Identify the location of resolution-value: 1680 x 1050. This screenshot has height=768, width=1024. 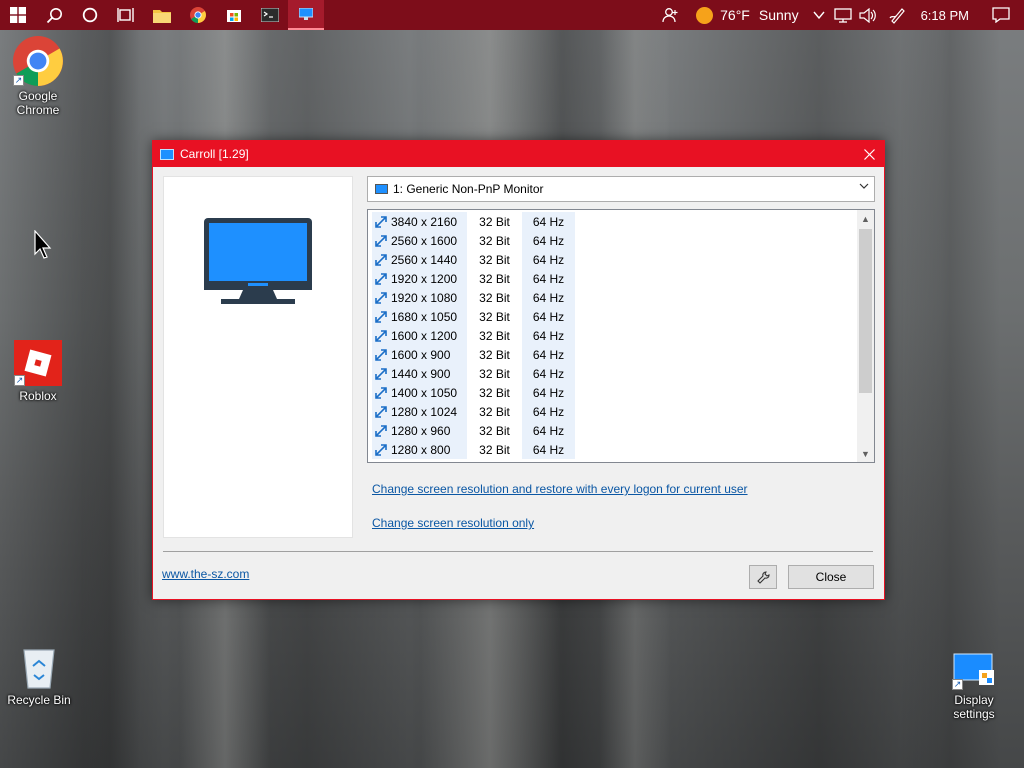
(424, 316).